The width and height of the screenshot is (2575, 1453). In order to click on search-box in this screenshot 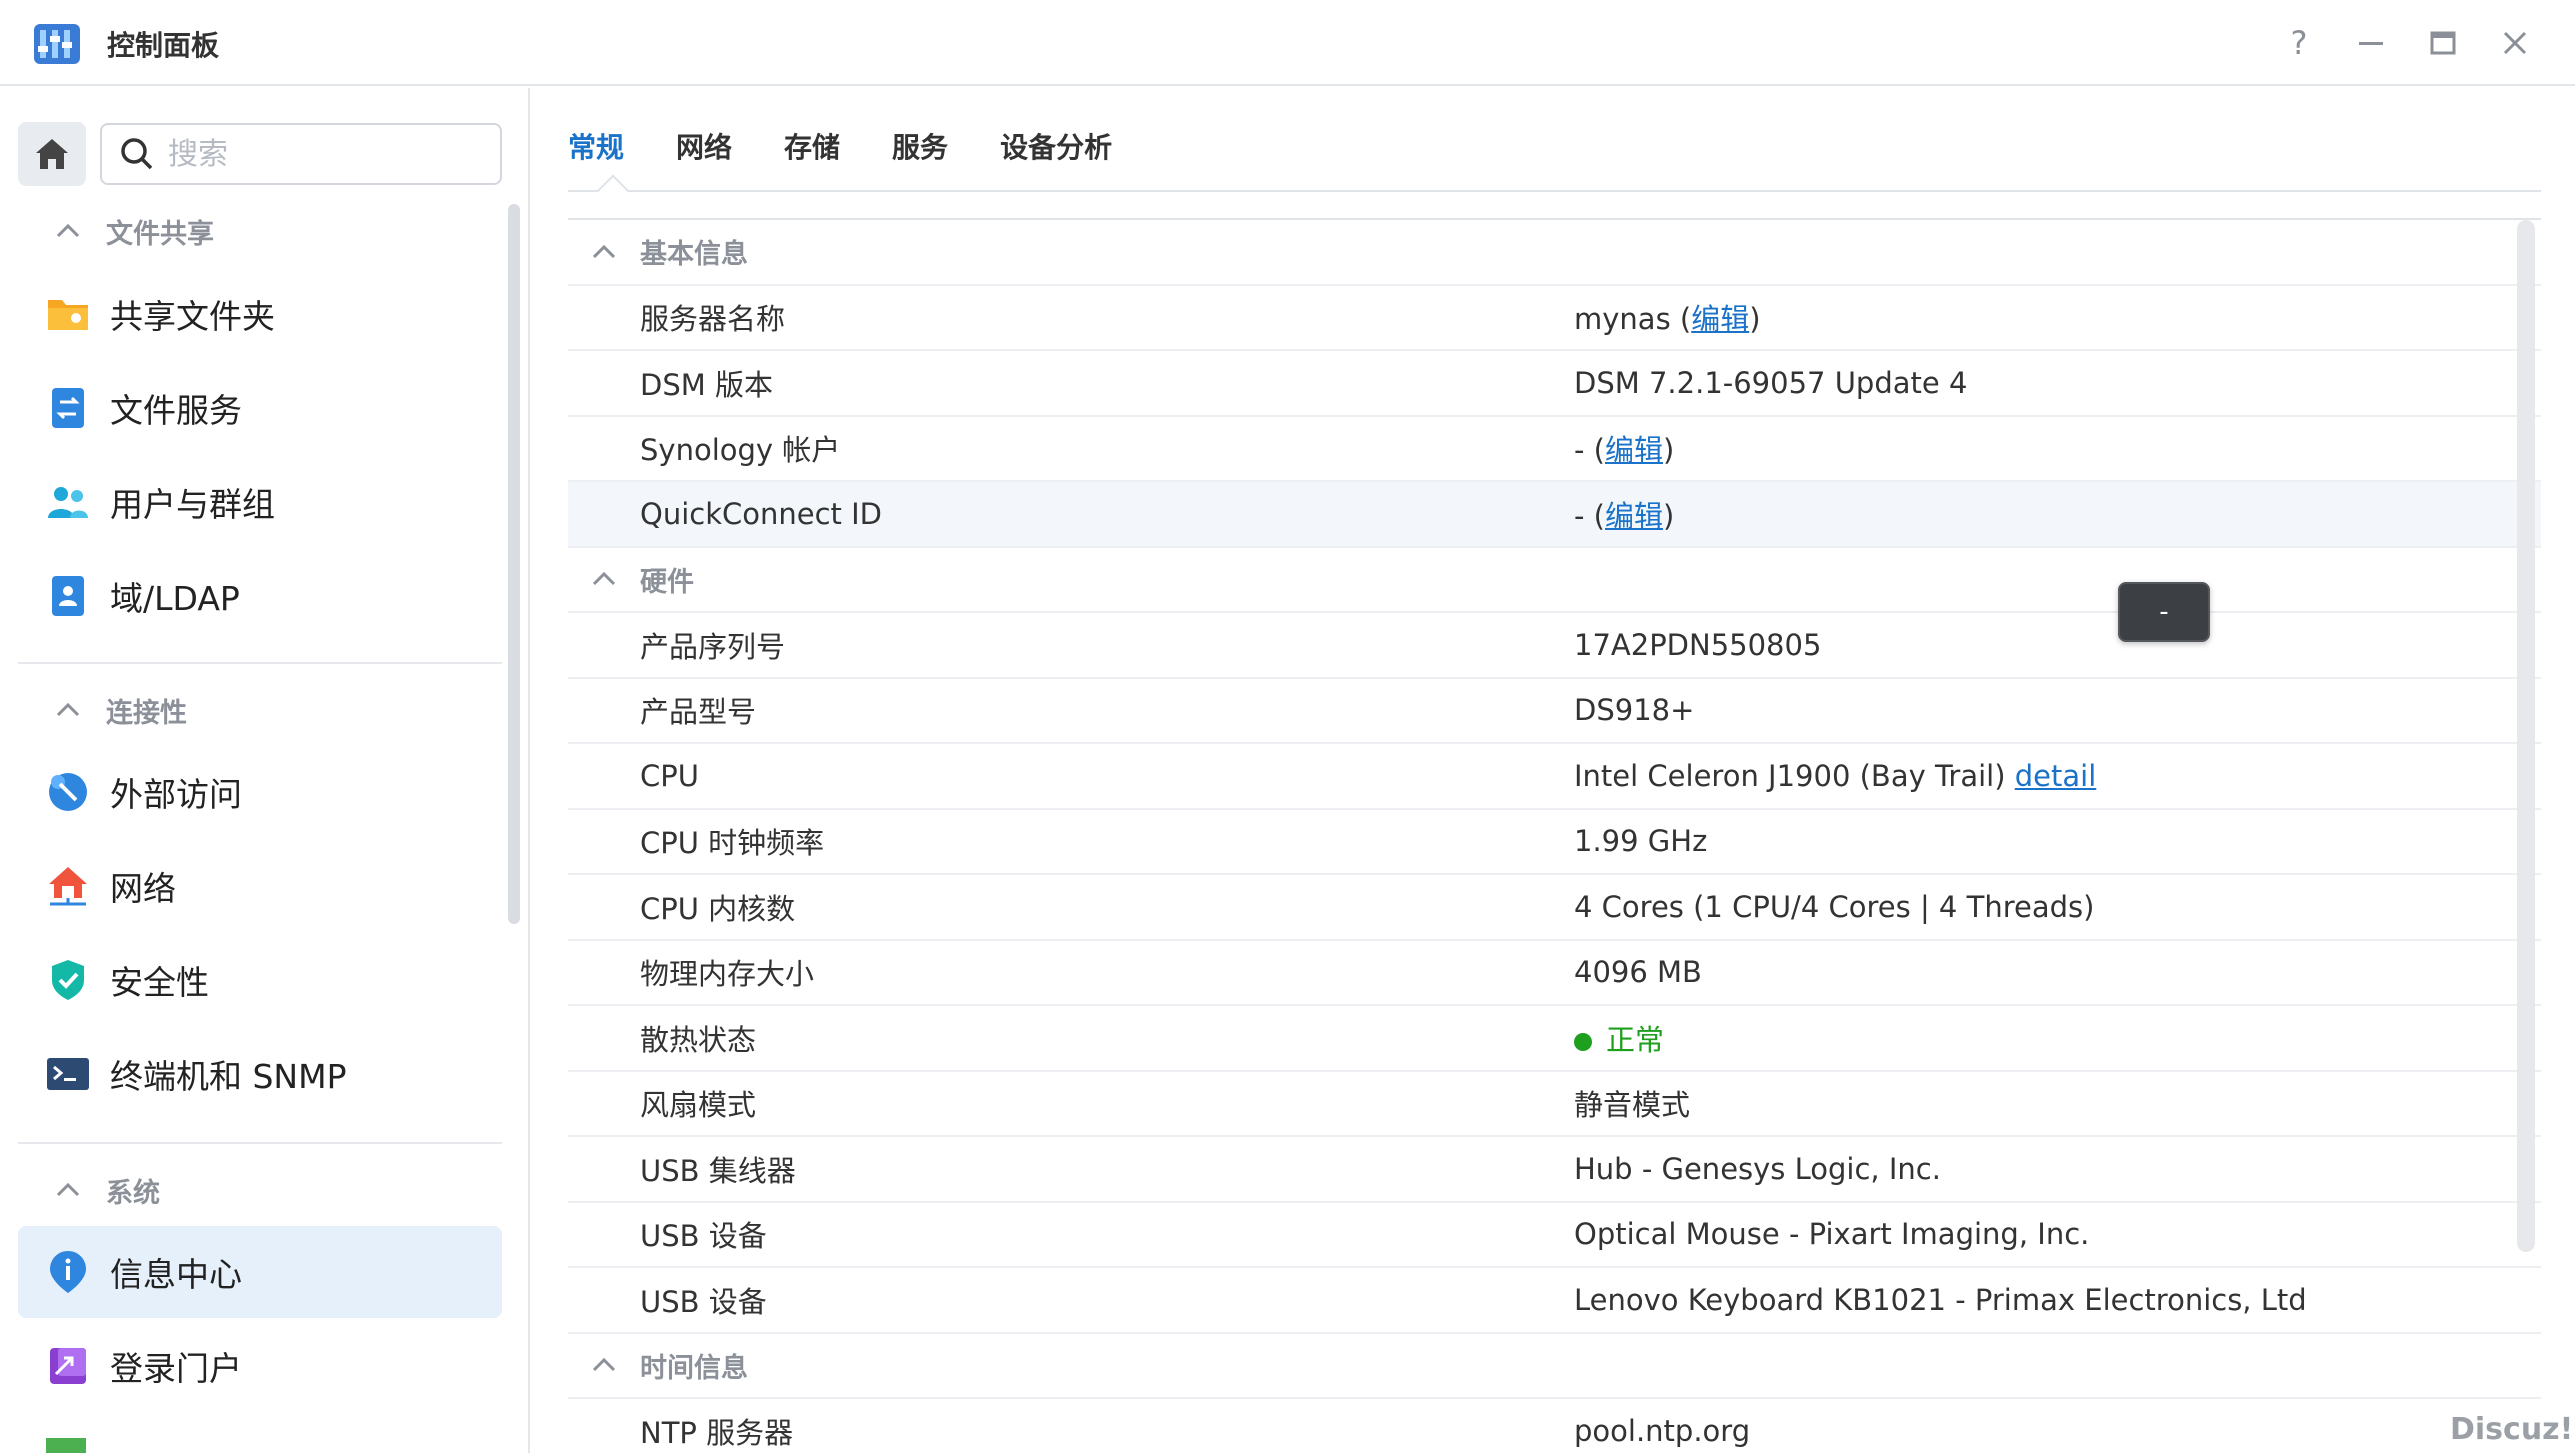, I will do `click(301, 154)`.